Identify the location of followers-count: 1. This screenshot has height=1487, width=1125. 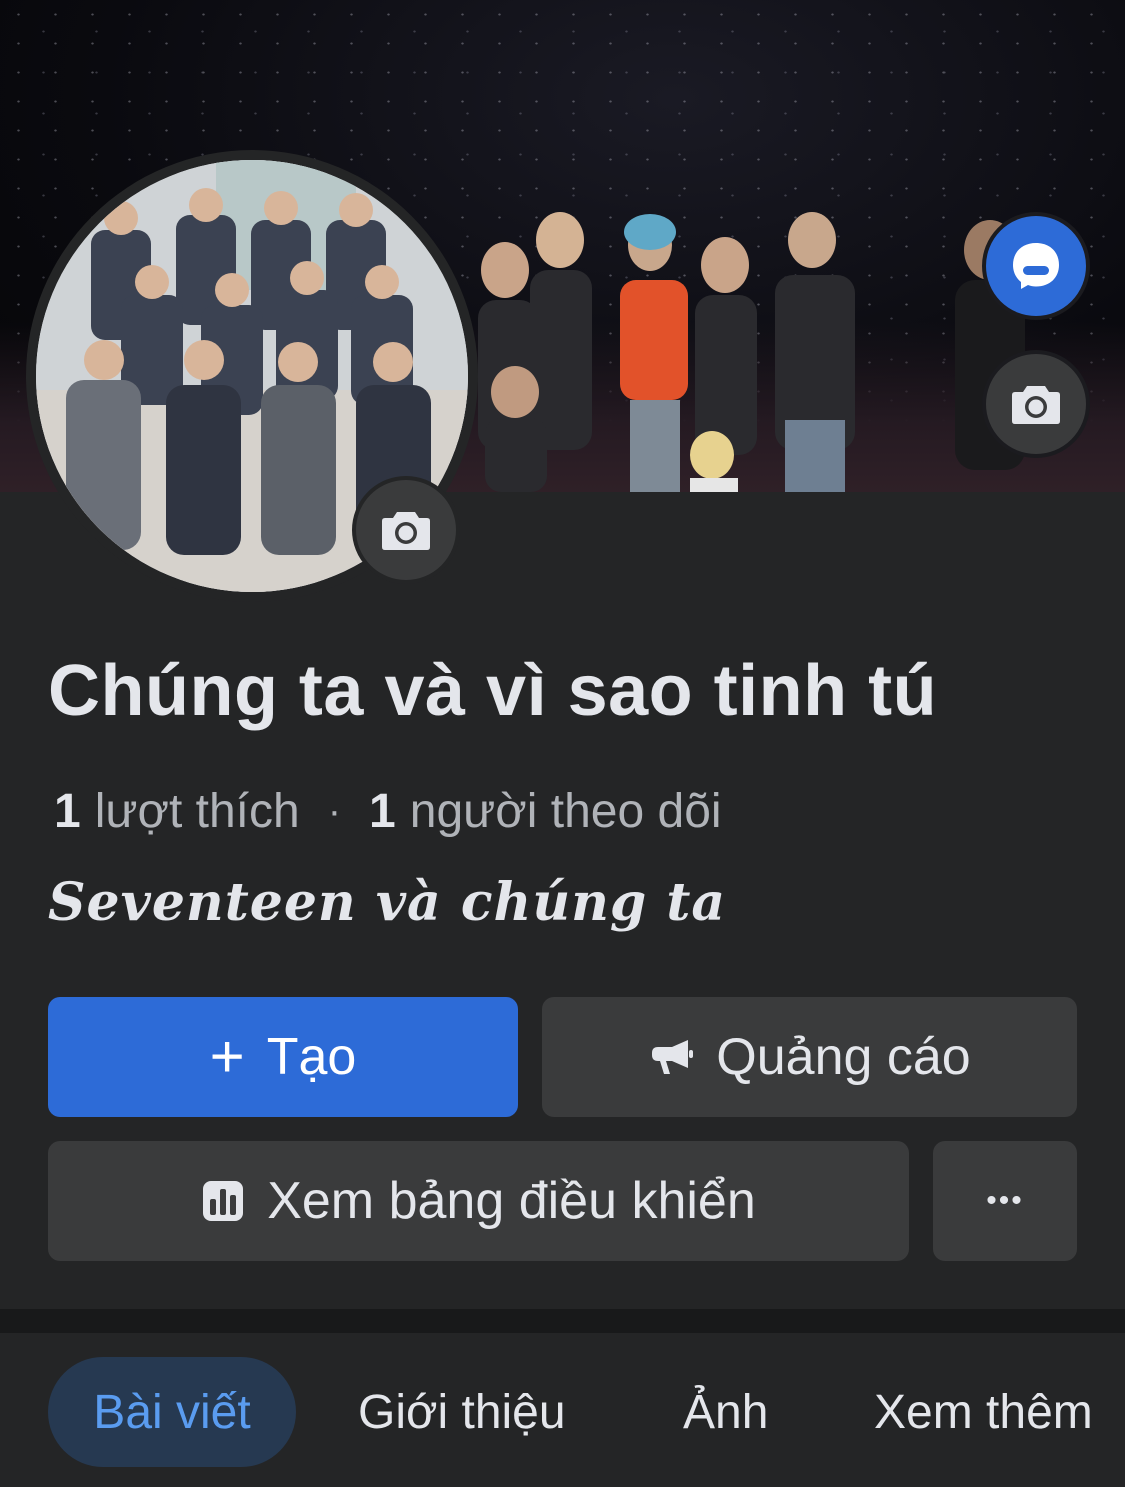
(382, 811).